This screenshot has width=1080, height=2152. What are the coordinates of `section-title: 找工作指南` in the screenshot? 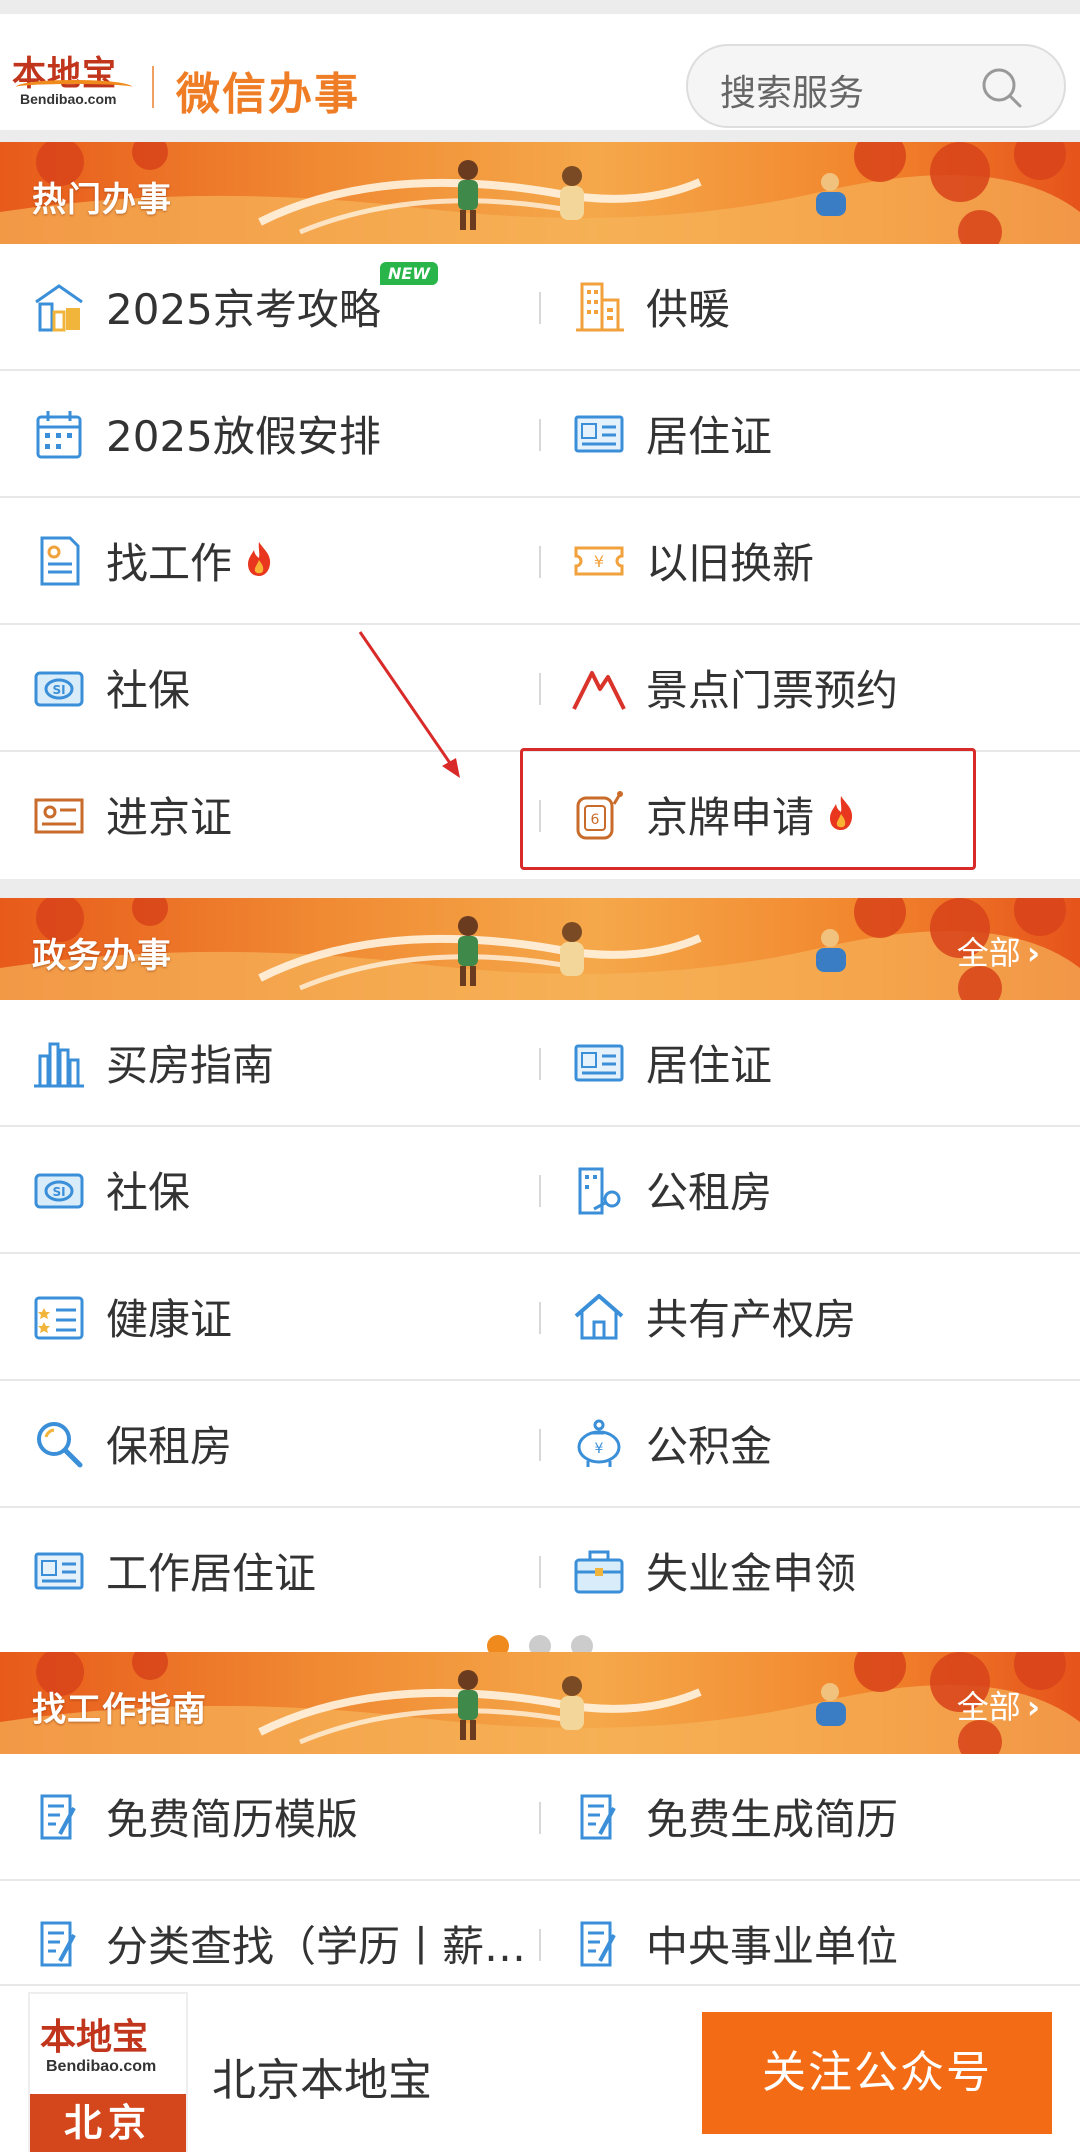 It's located at (119, 1710).